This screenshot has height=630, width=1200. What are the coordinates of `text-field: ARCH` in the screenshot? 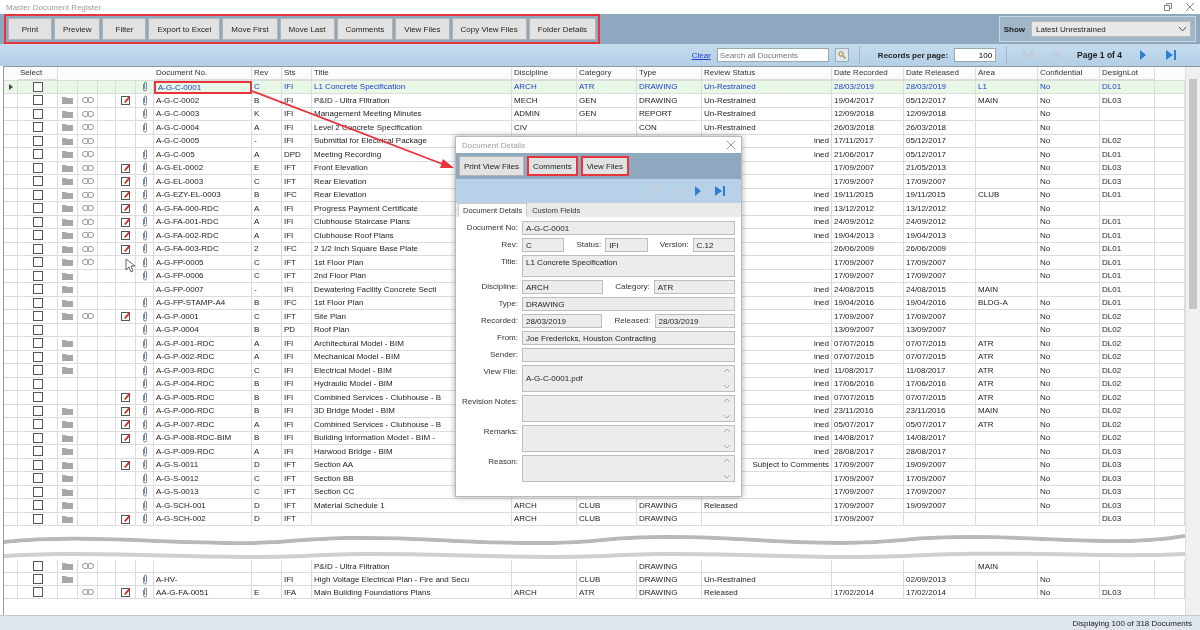 It's located at (563, 287).